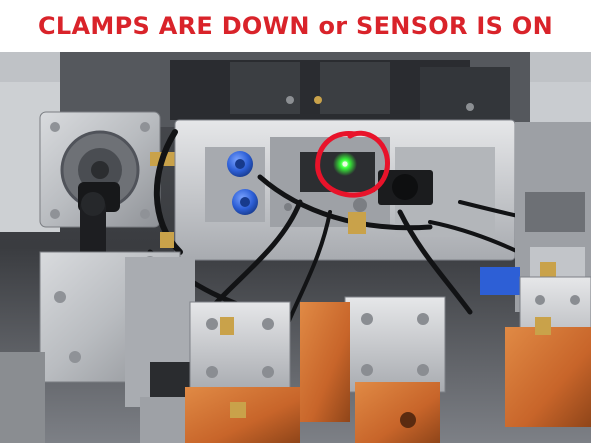 The height and width of the screenshot is (443, 591). I want to click on caption-title: CLAMPS ARE DOWN or SENSOR IS ON, so click(295, 26).